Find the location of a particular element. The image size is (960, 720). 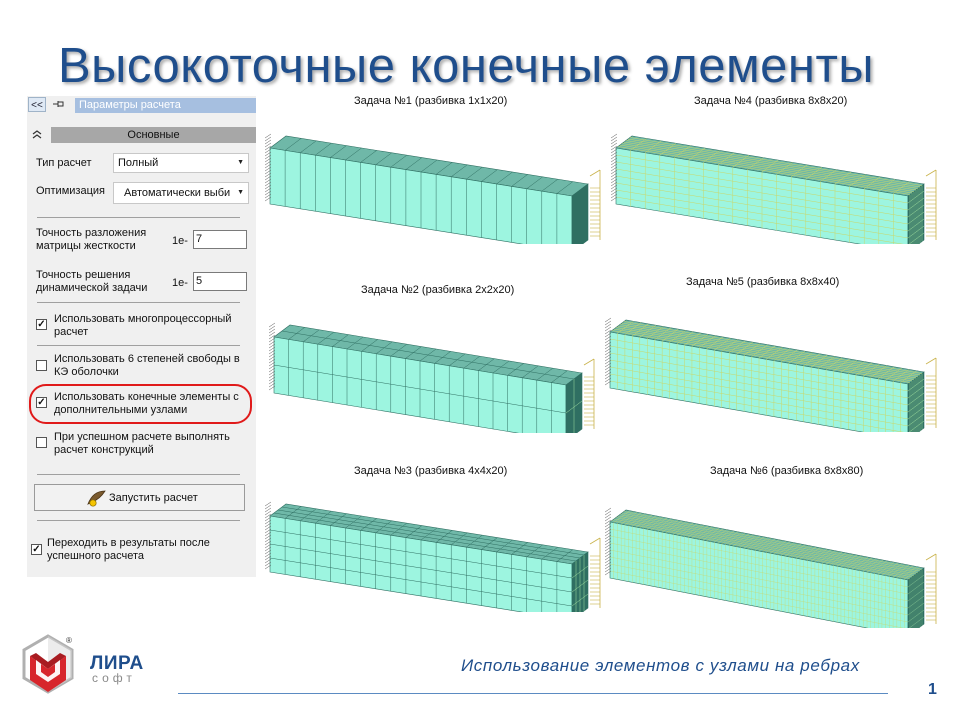

optimization-select: Автоматически выби ▼ is located at coordinates (181, 193).